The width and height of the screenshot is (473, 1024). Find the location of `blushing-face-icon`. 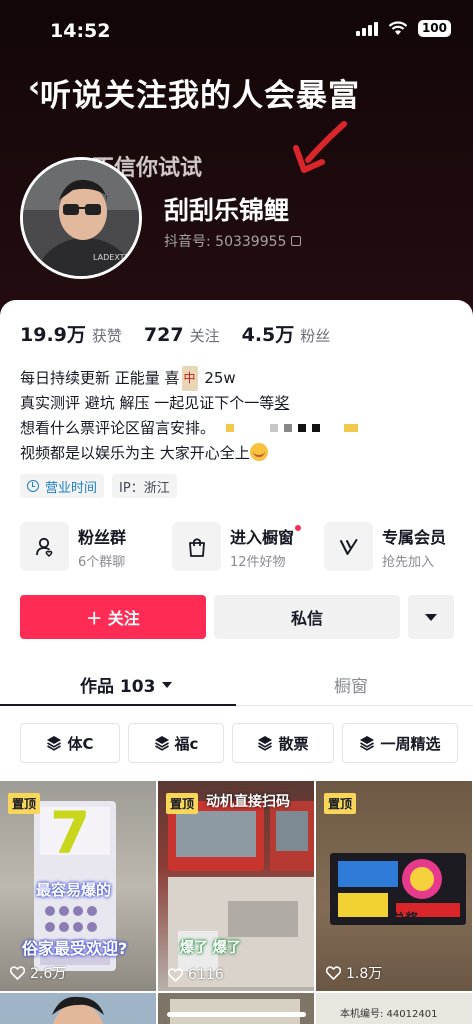

blushing-face-icon is located at coordinates (258, 452).